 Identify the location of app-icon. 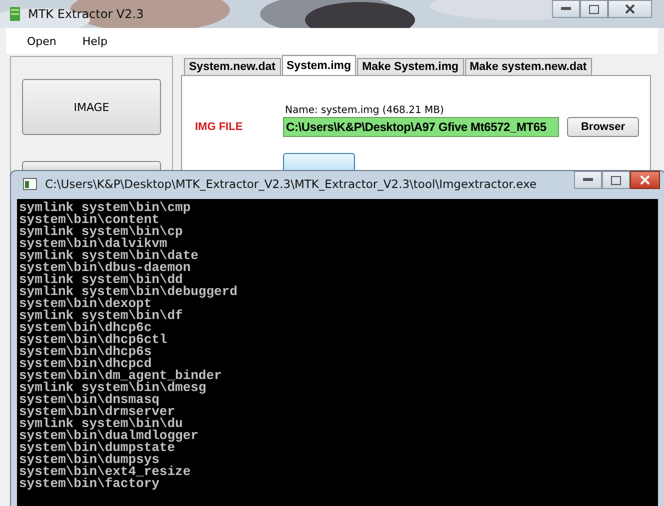
(15, 14).